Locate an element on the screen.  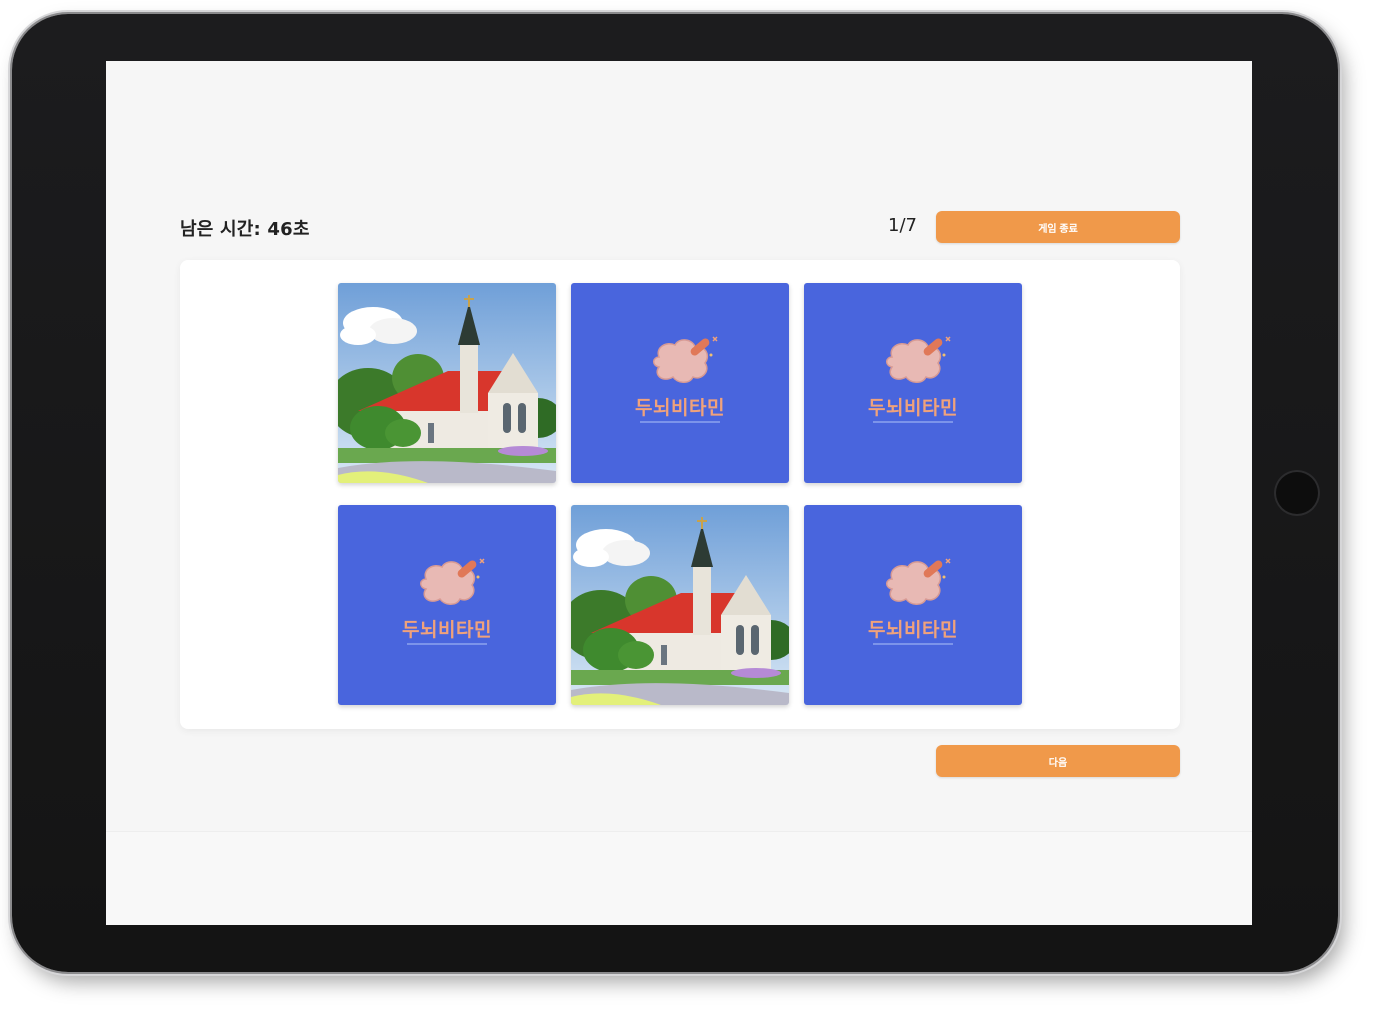
progress-counter: 1/7 is located at coordinates (902, 225).